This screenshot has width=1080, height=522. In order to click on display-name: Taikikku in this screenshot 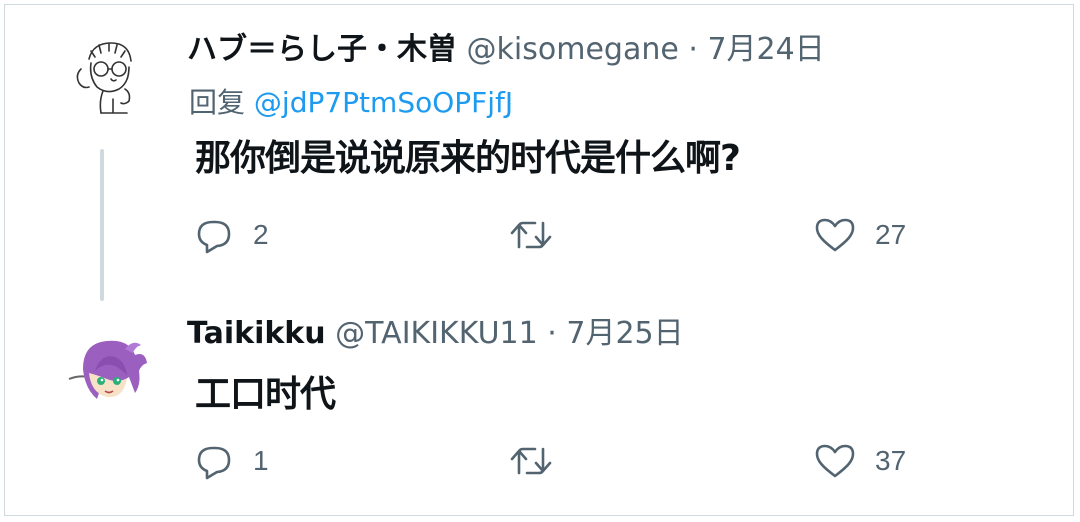, I will do `click(256, 333)`.